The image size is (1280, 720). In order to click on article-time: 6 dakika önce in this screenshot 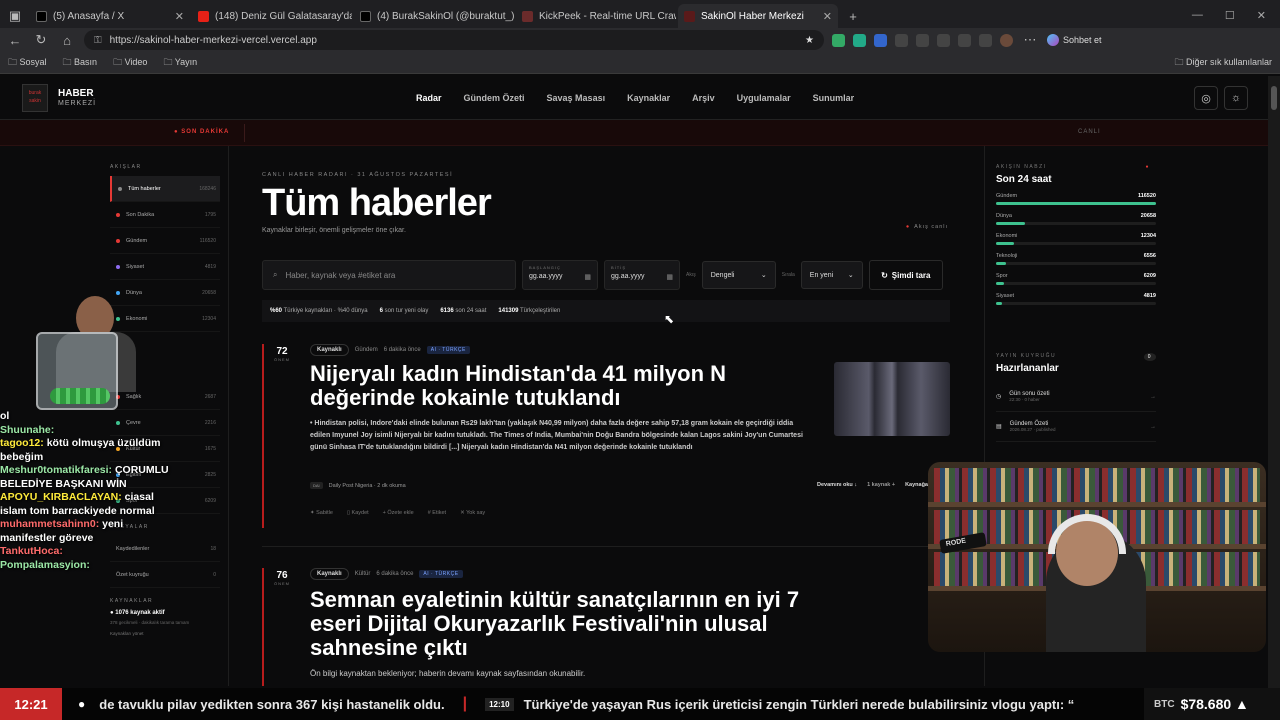, I will do `click(395, 574)`.